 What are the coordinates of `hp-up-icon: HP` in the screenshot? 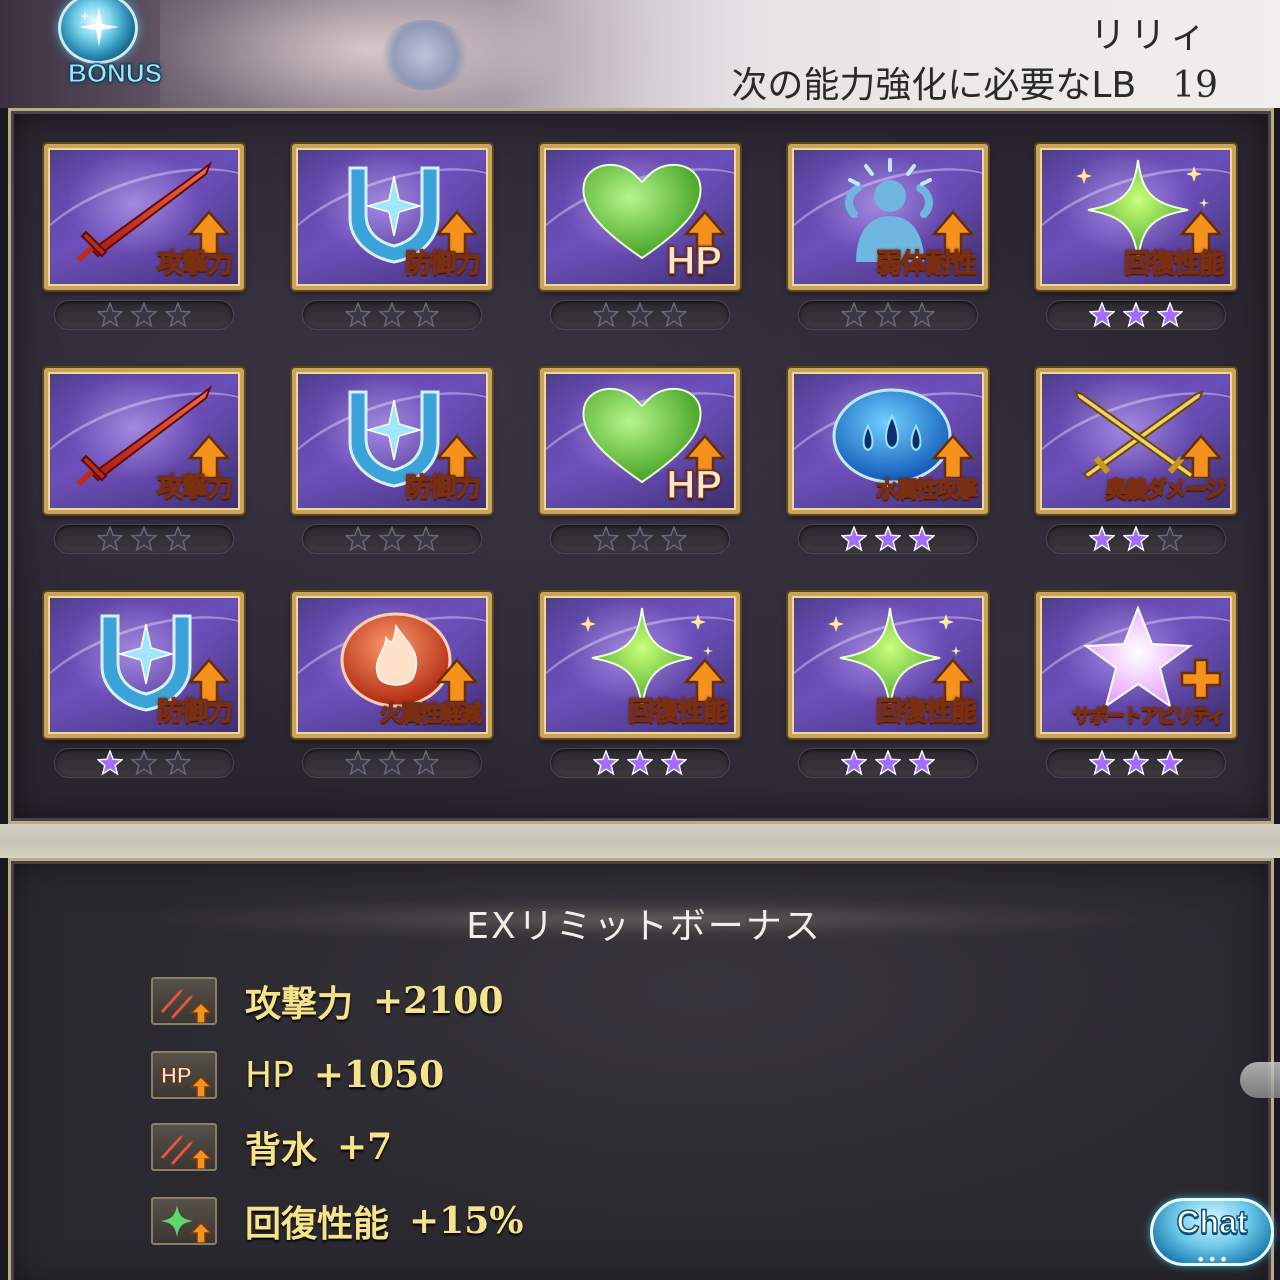 It's located at (184, 1075).